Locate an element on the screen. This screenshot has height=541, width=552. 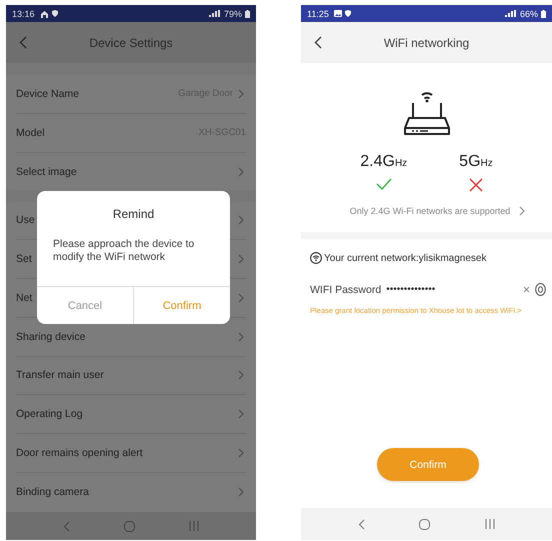
status-time: 13:16 is located at coordinates (23, 13).